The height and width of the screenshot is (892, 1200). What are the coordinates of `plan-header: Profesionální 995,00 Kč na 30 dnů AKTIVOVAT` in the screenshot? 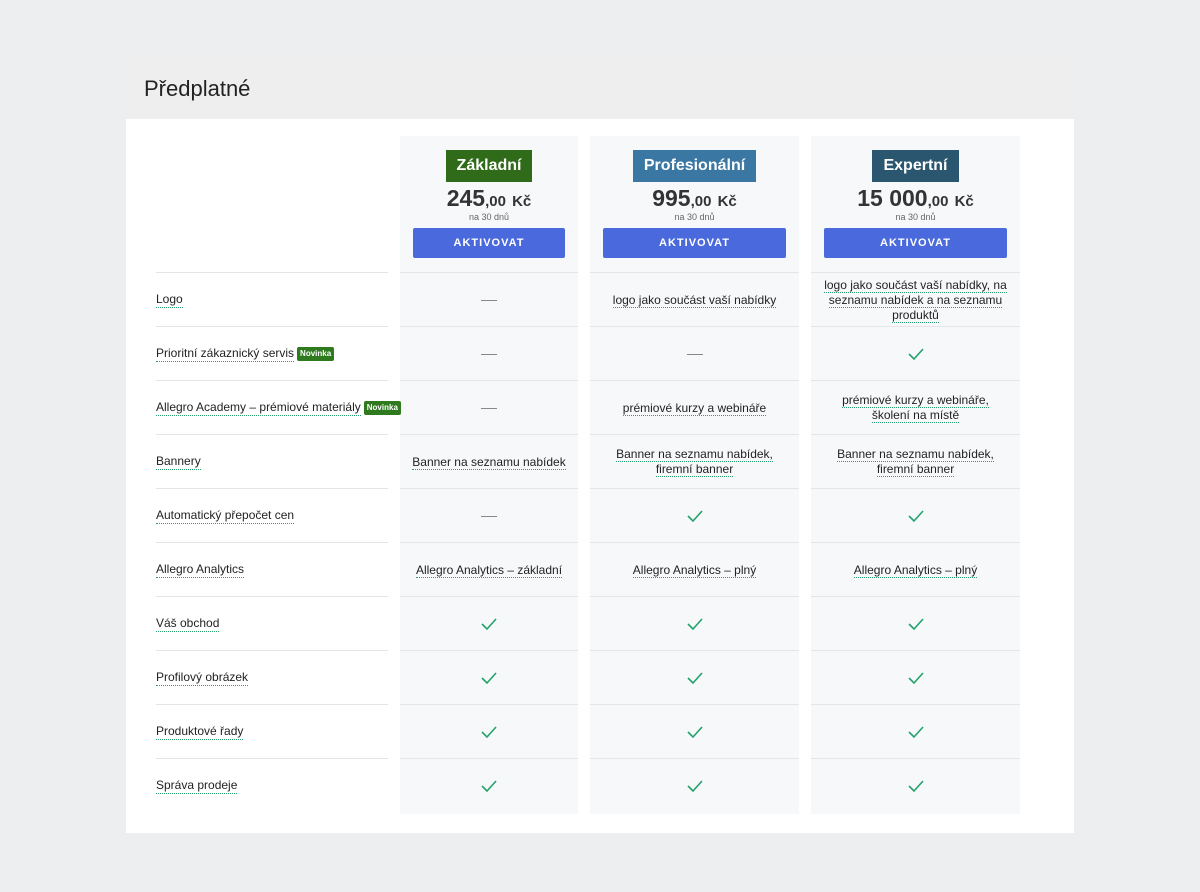 It's located at (694, 204).